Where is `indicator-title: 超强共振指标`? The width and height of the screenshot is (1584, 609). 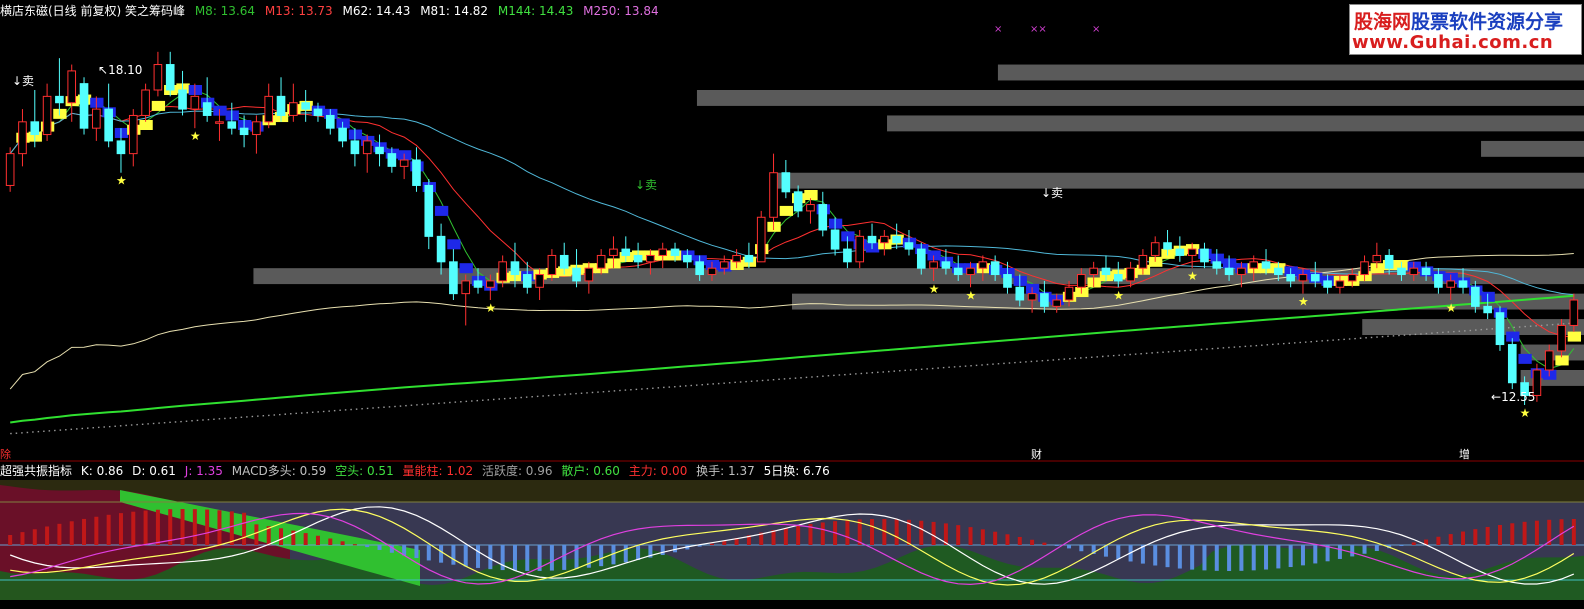 indicator-title: 超强共振指标 is located at coordinates (36, 471).